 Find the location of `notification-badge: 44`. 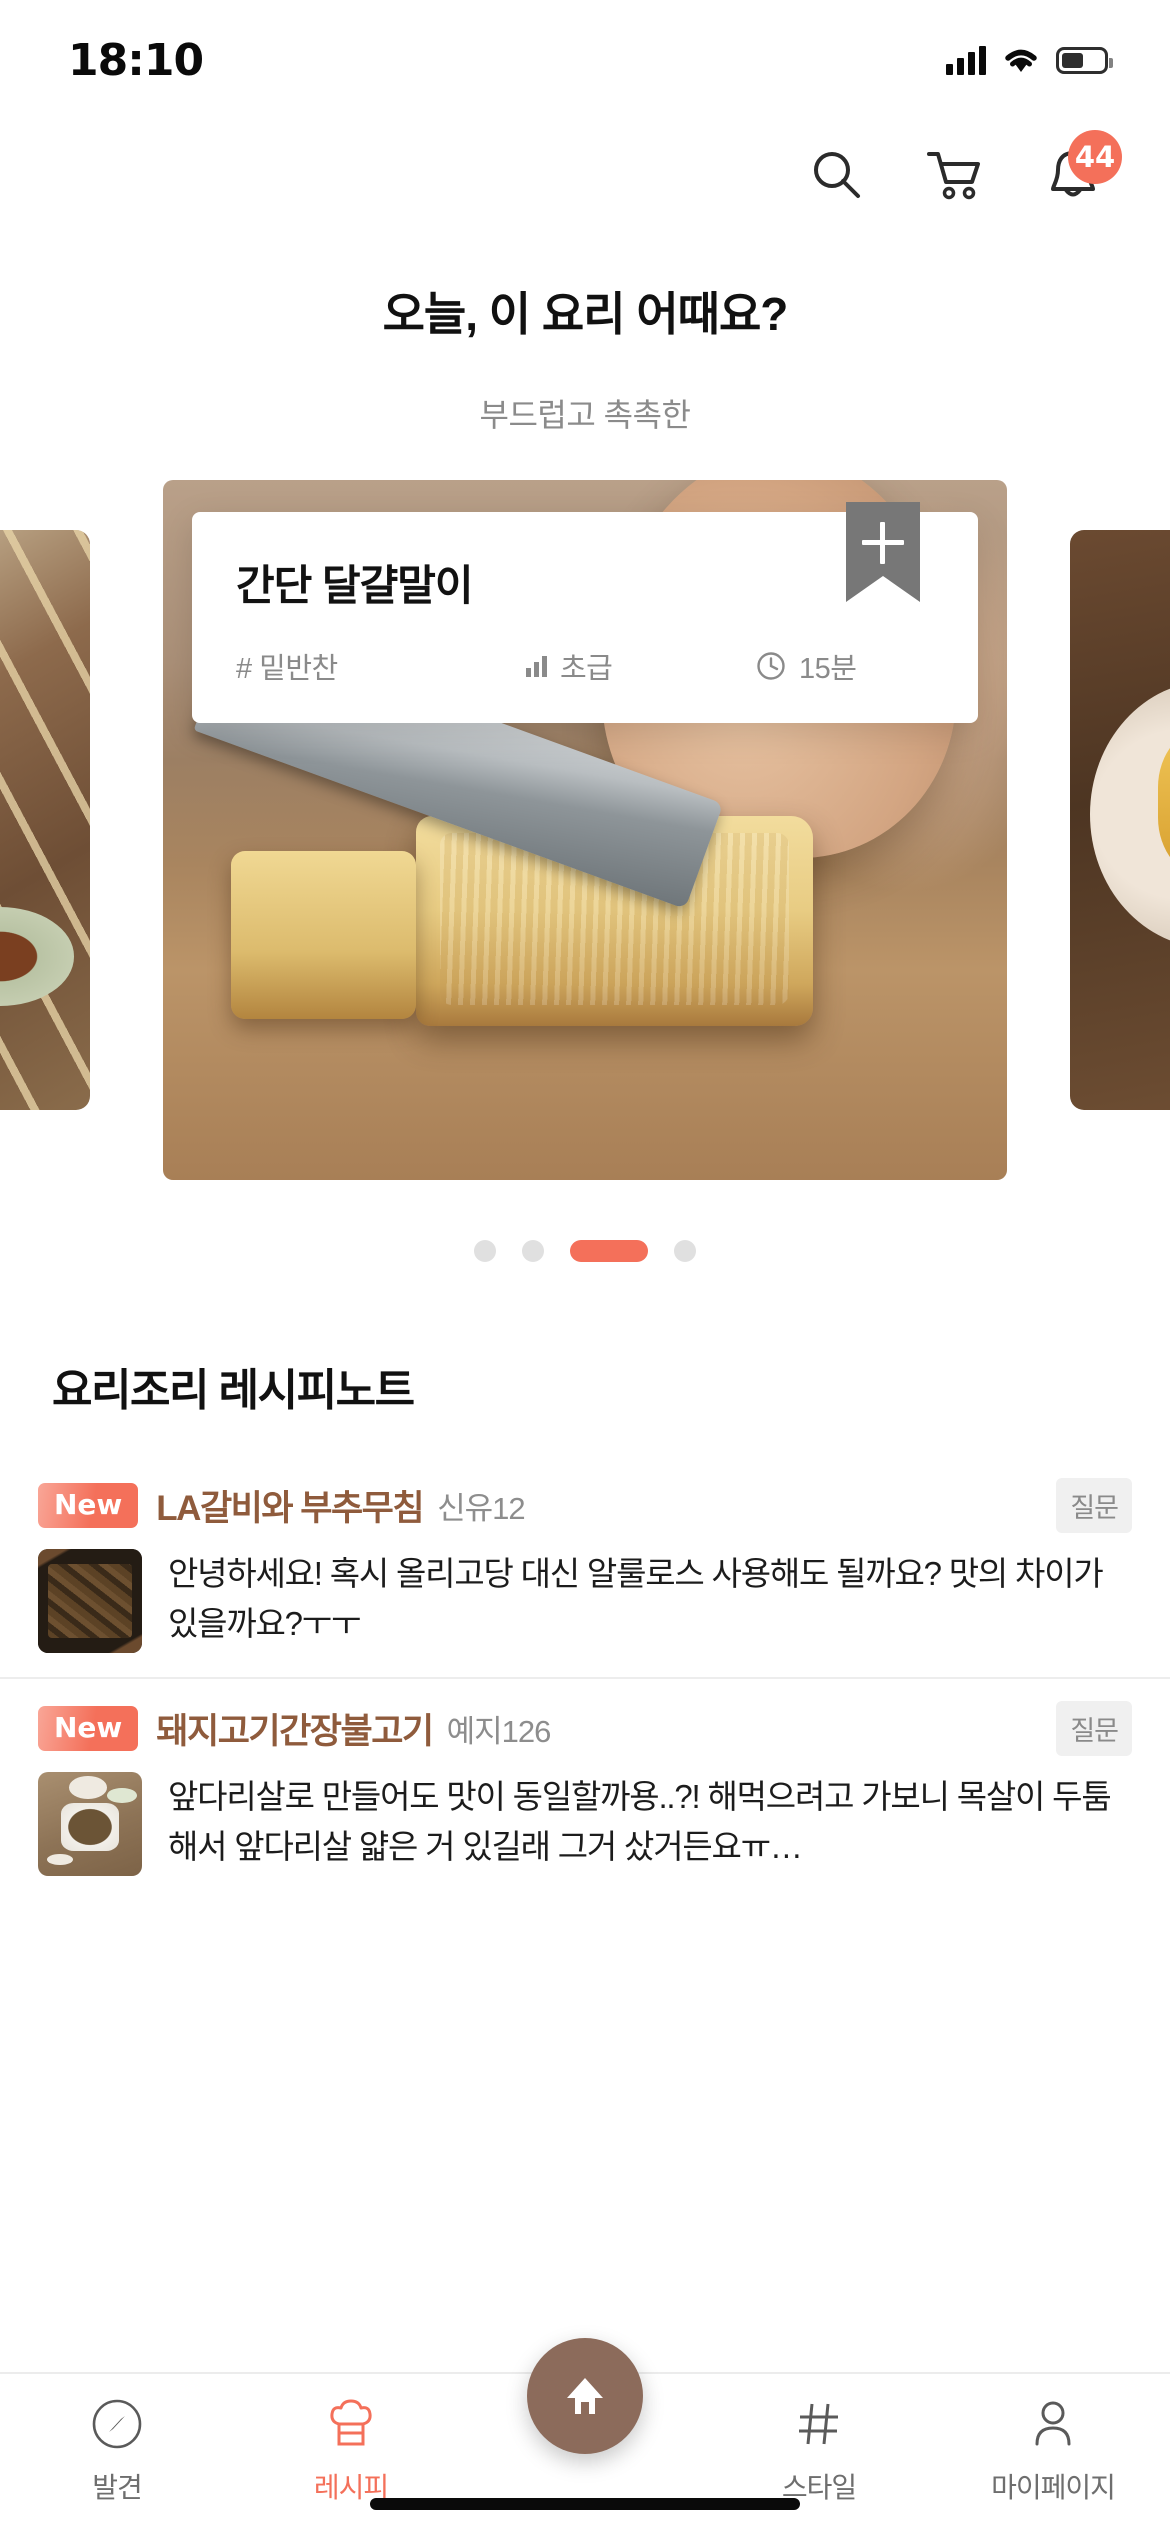

notification-badge: 44 is located at coordinates (1095, 157).